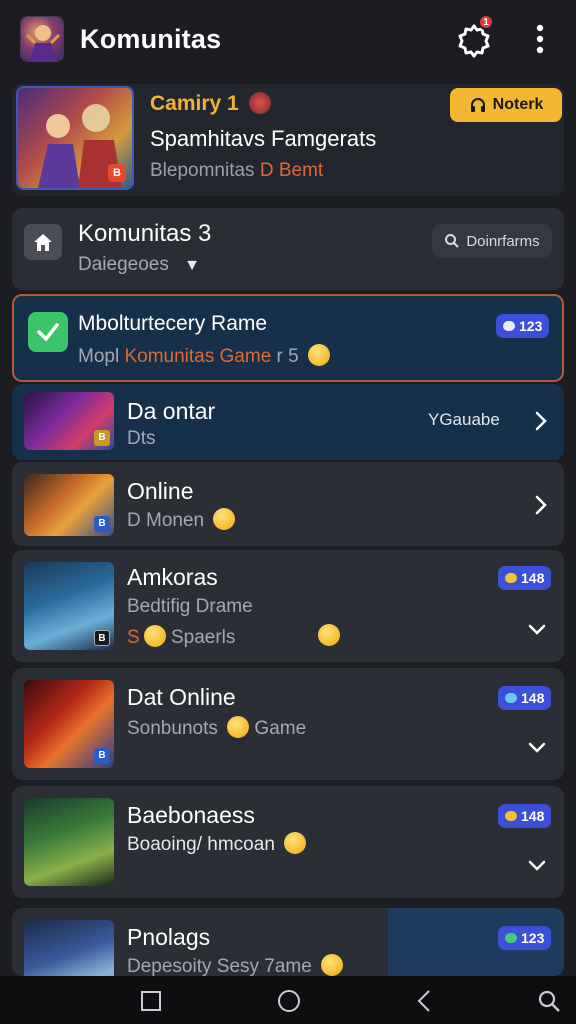 This screenshot has height=1024, width=576. I want to click on list-item-subtitle-prefix: S, so click(133, 637).